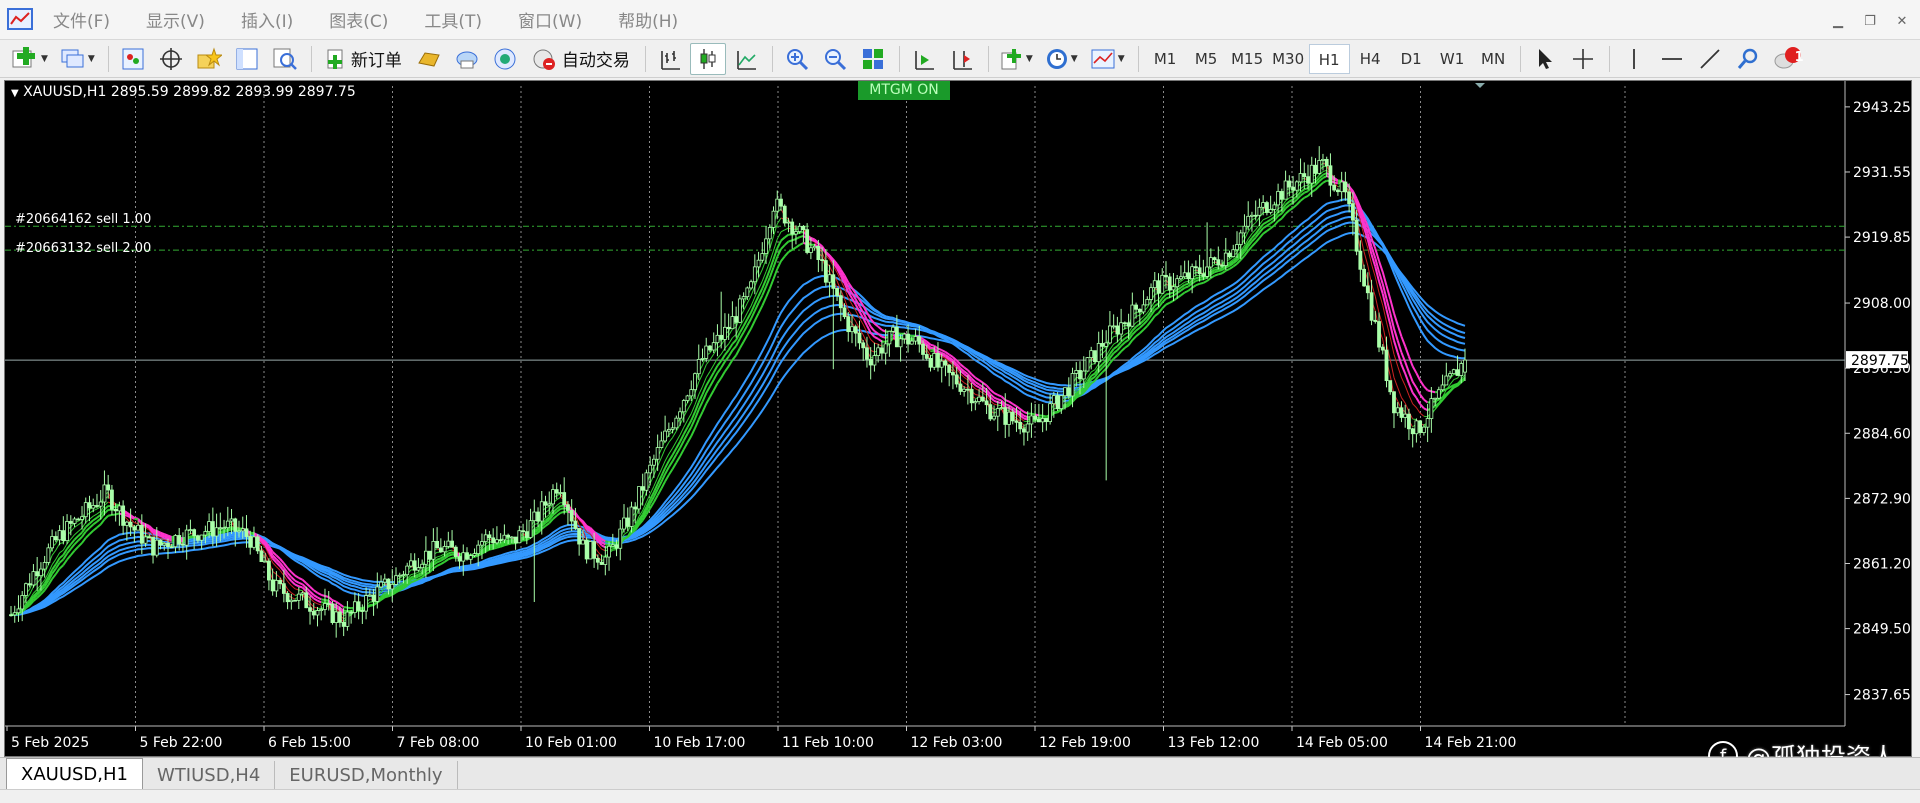 This screenshot has width=1920, height=803. Describe the element at coordinates (50, 743) in the screenshot. I see `x-tick-label: 5 Feb 2025` at that location.